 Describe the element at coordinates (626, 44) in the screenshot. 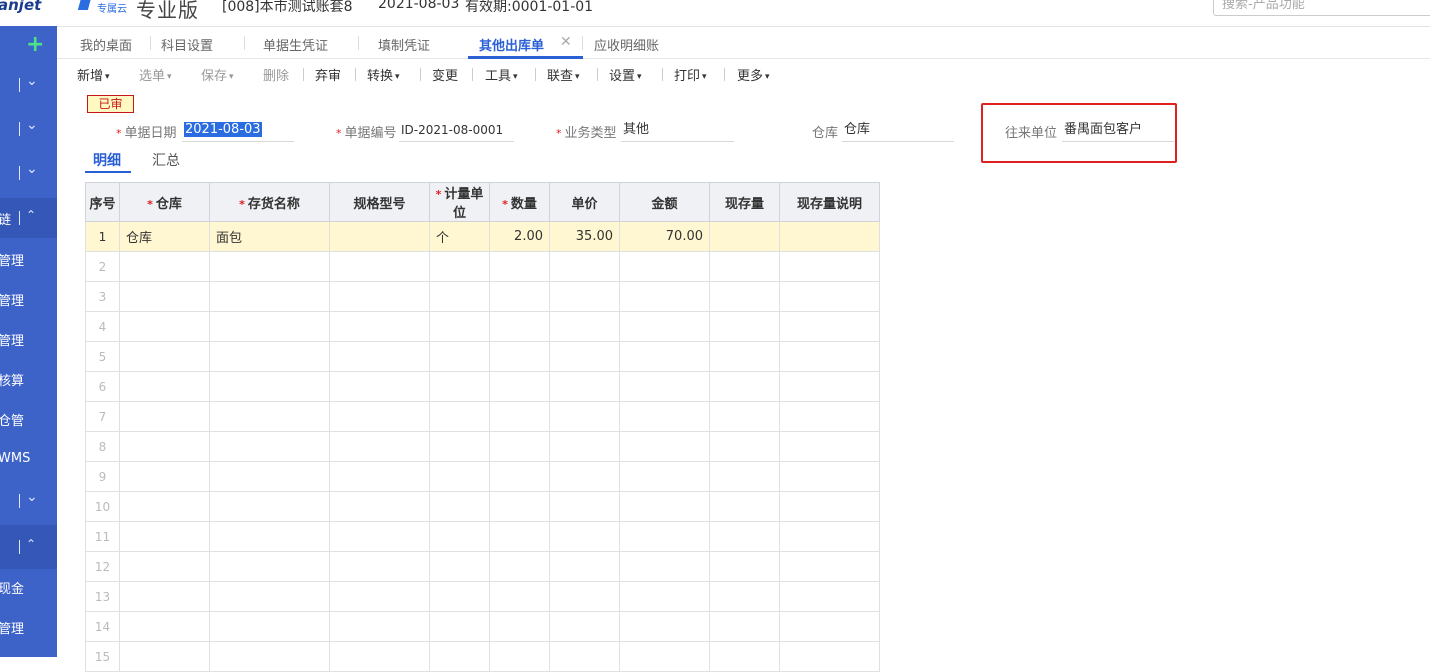

I see `tab-receivable-ledger: 应收明细账` at that location.